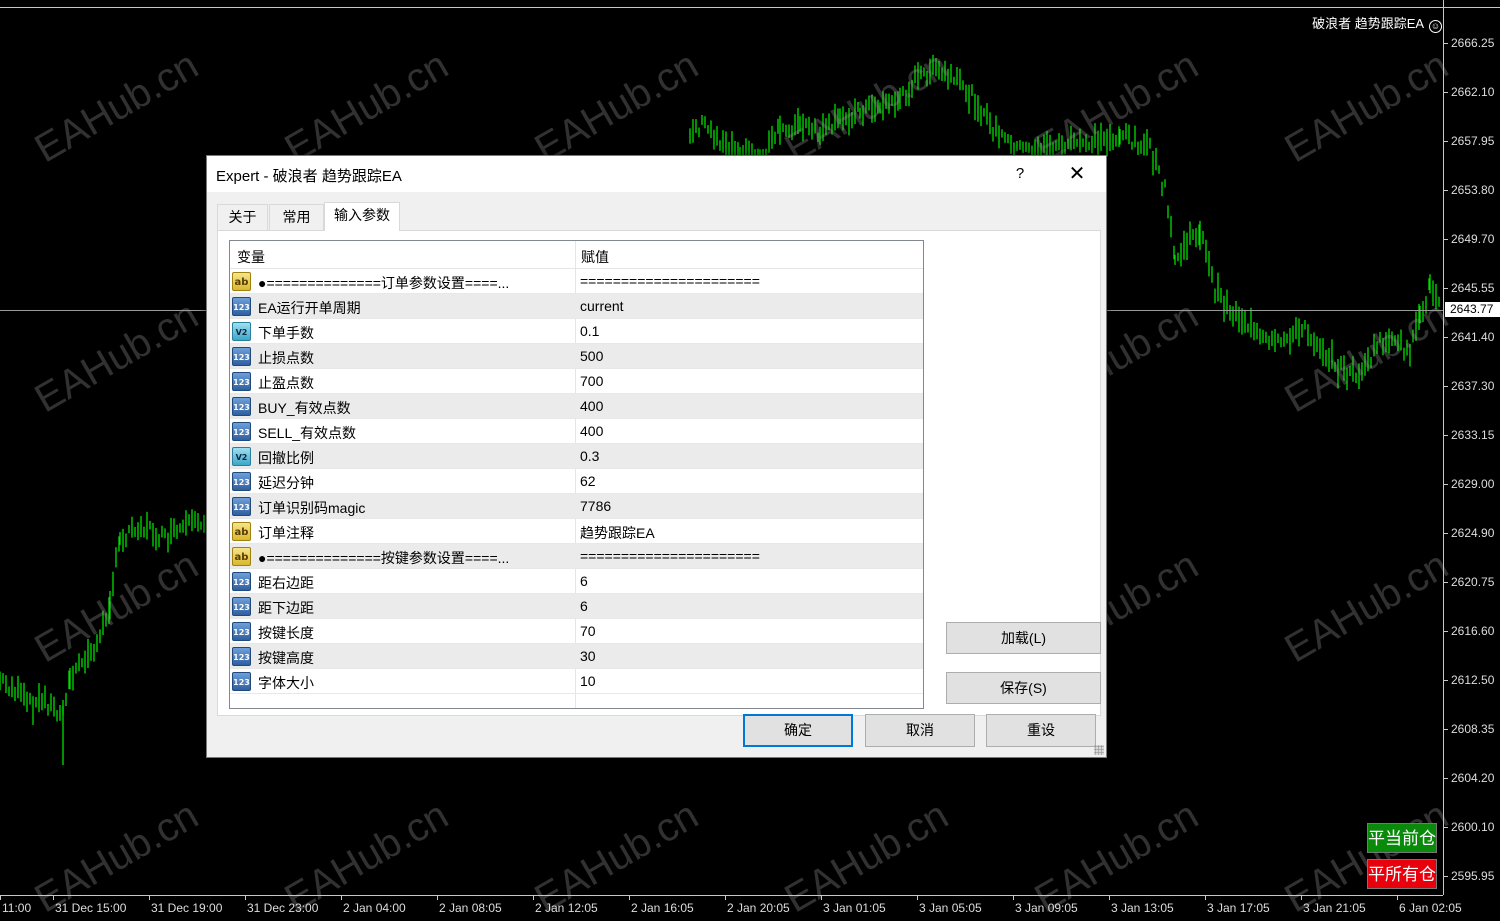 The image size is (1500, 921). What do you see at coordinates (241, 281) in the screenshot?
I see `string-type-icon: ab` at bounding box center [241, 281].